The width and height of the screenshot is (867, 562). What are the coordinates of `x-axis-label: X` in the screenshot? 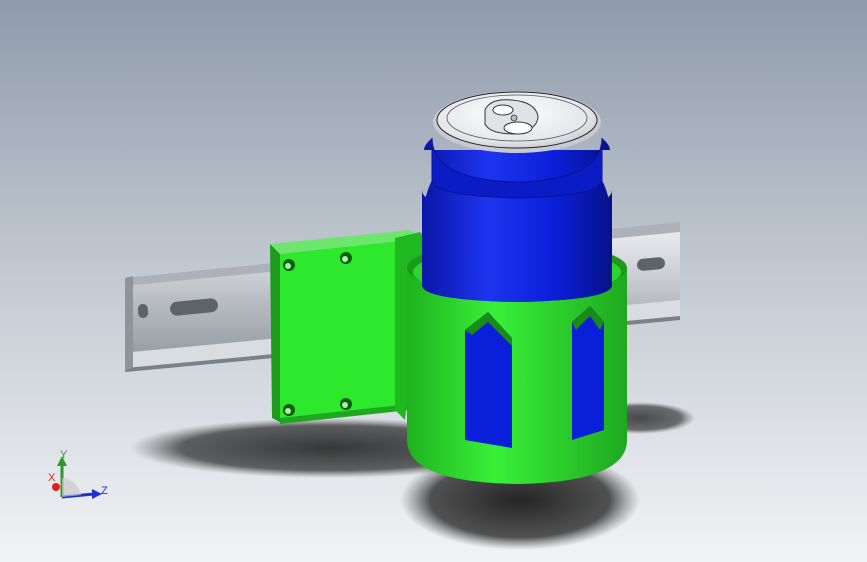 It's located at (52, 478).